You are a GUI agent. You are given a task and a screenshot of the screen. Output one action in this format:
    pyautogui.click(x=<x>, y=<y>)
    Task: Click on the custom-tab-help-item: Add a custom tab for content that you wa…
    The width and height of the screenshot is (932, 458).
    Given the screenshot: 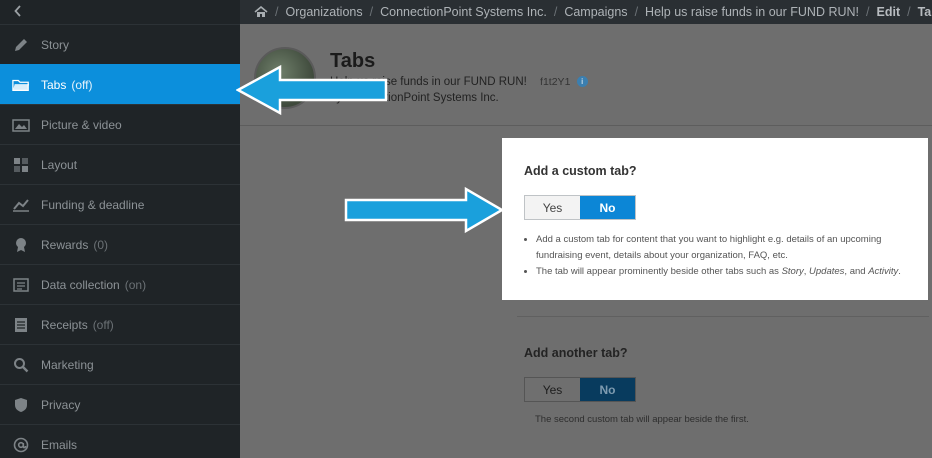 What is the action you would take?
    pyautogui.click(x=721, y=248)
    